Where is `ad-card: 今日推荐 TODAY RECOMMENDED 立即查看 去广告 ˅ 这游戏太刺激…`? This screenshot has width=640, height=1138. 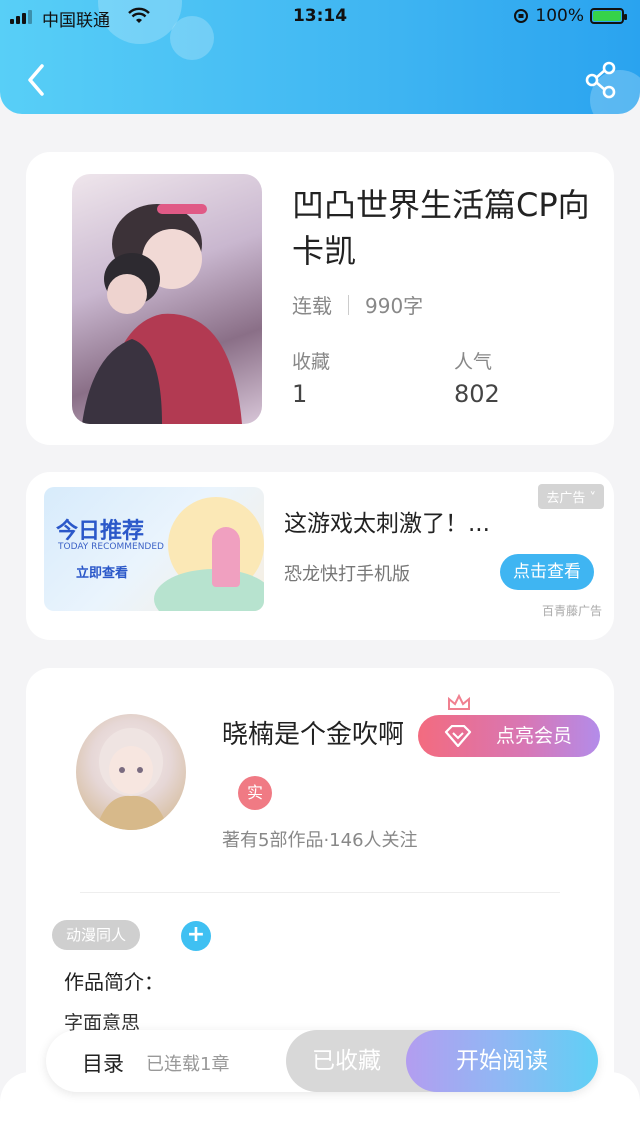 ad-card: 今日推荐 TODAY RECOMMENDED 立即查看 去广告 ˅ 这游戏太刺激… is located at coordinates (320, 556).